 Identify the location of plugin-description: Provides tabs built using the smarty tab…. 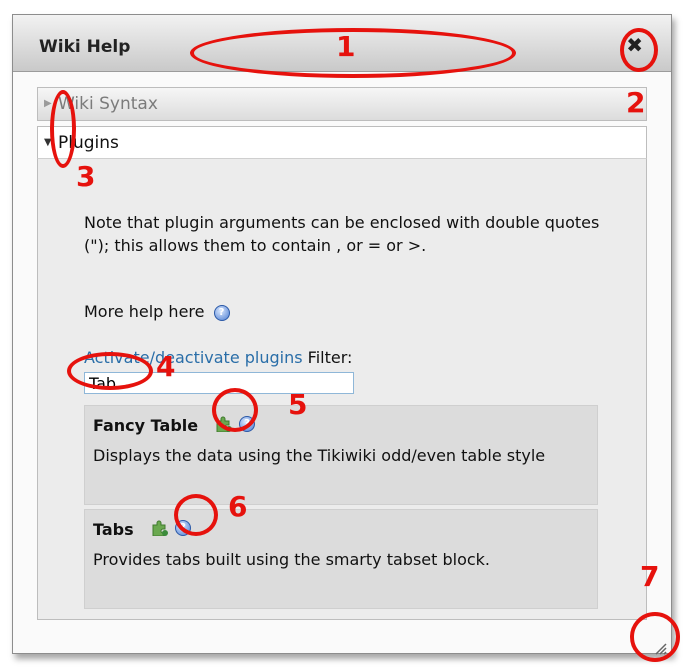
(292, 559).